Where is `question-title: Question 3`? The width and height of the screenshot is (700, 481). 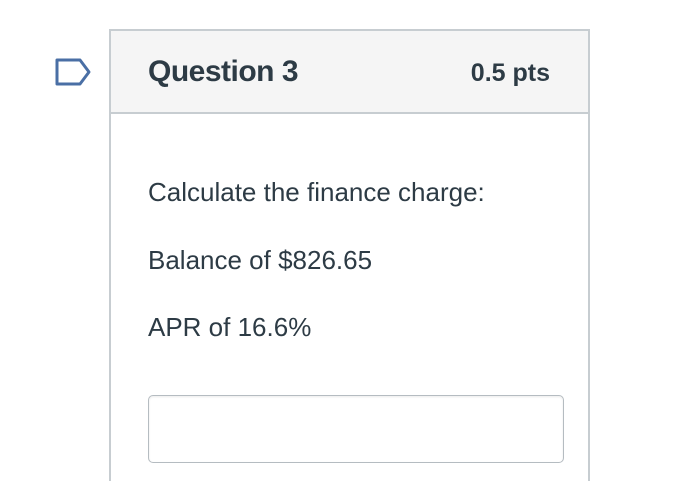 question-title: Question 3 is located at coordinates (223, 71).